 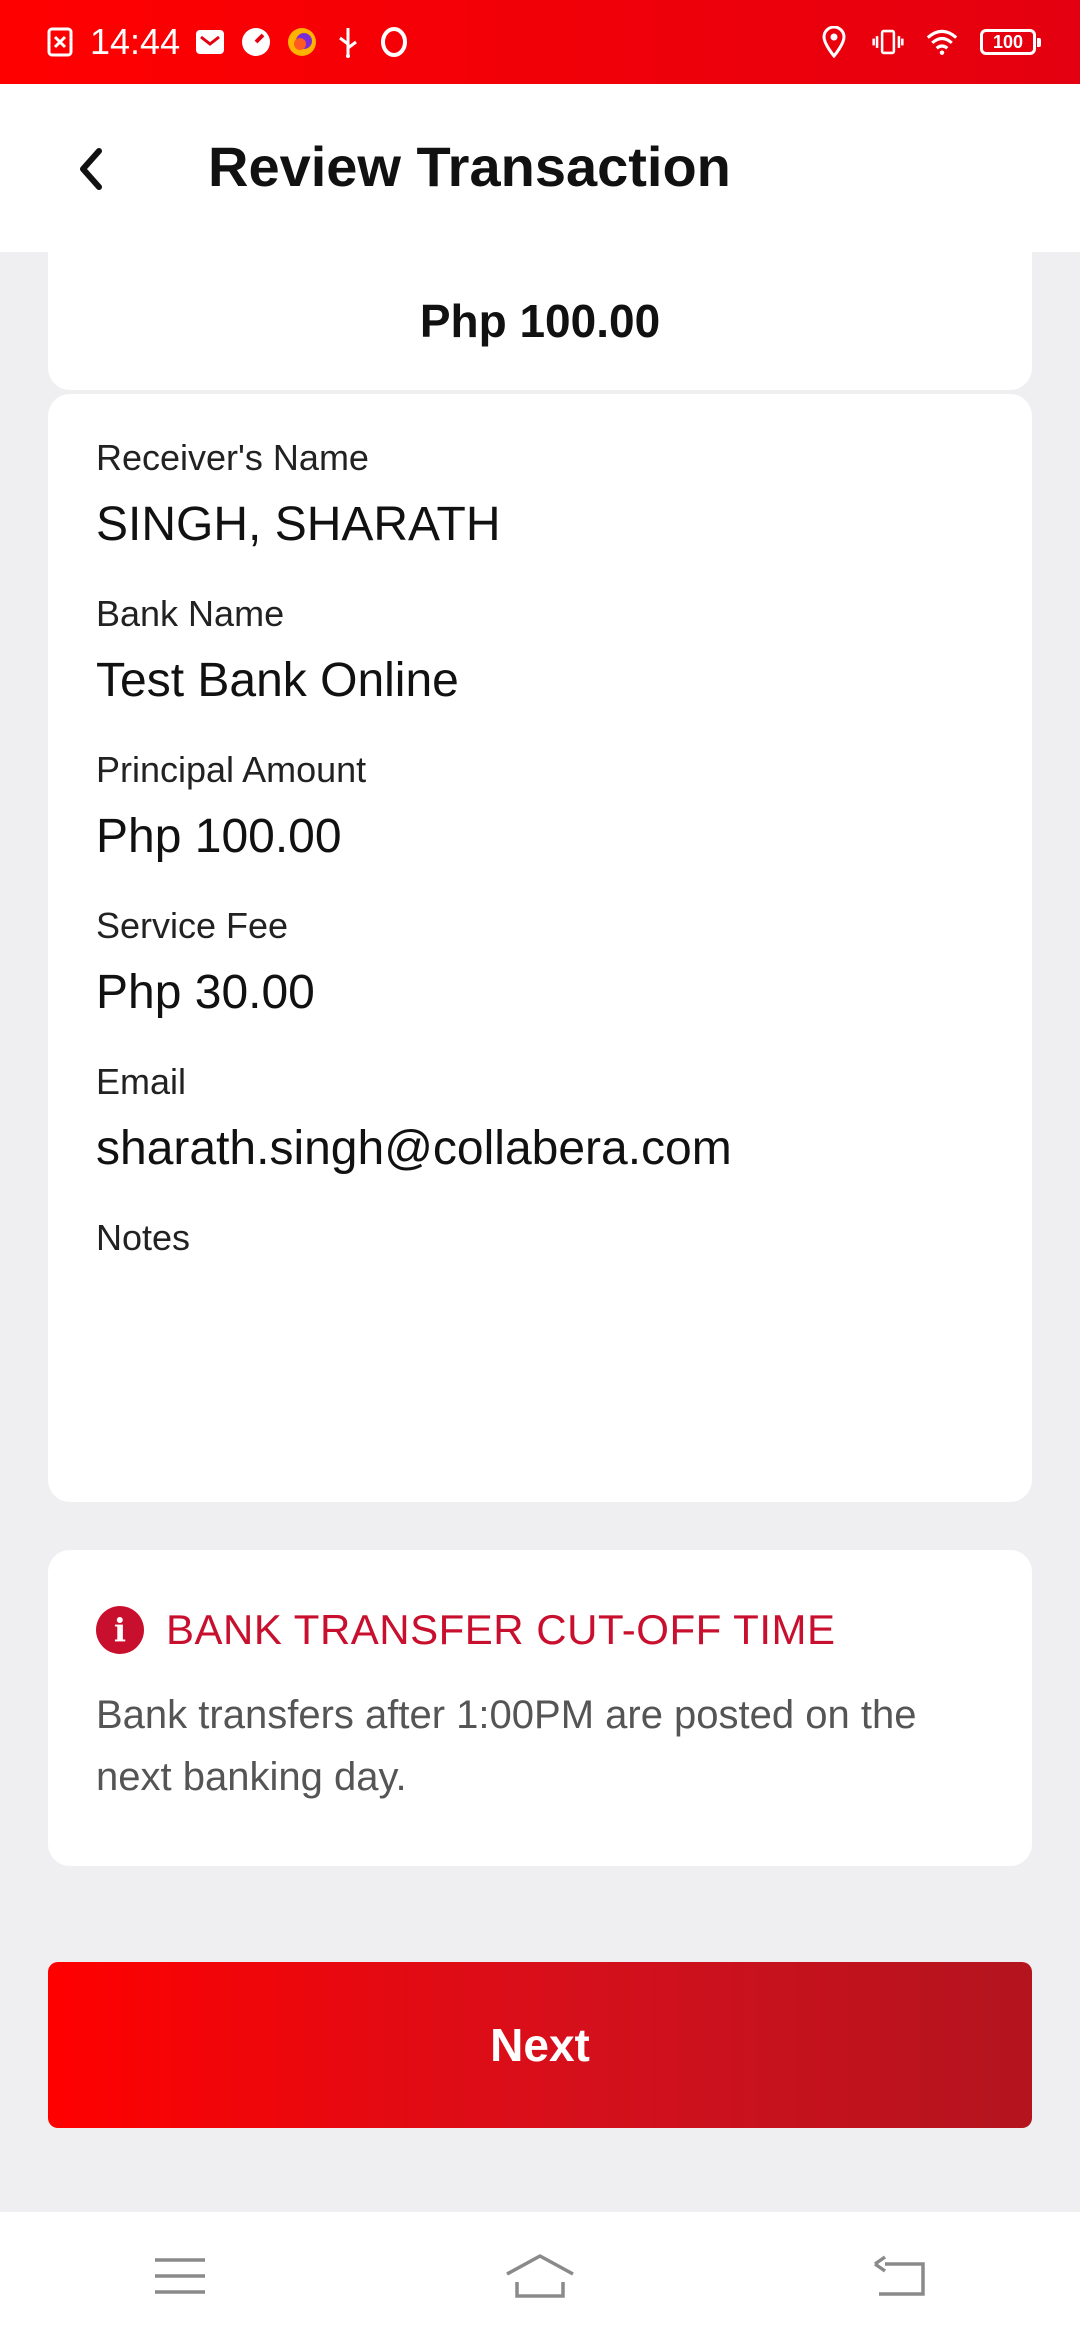 What do you see at coordinates (501, 1629) in the screenshot?
I see `notice-title: BANK TRANSFER CUT-OFF TIME` at bounding box center [501, 1629].